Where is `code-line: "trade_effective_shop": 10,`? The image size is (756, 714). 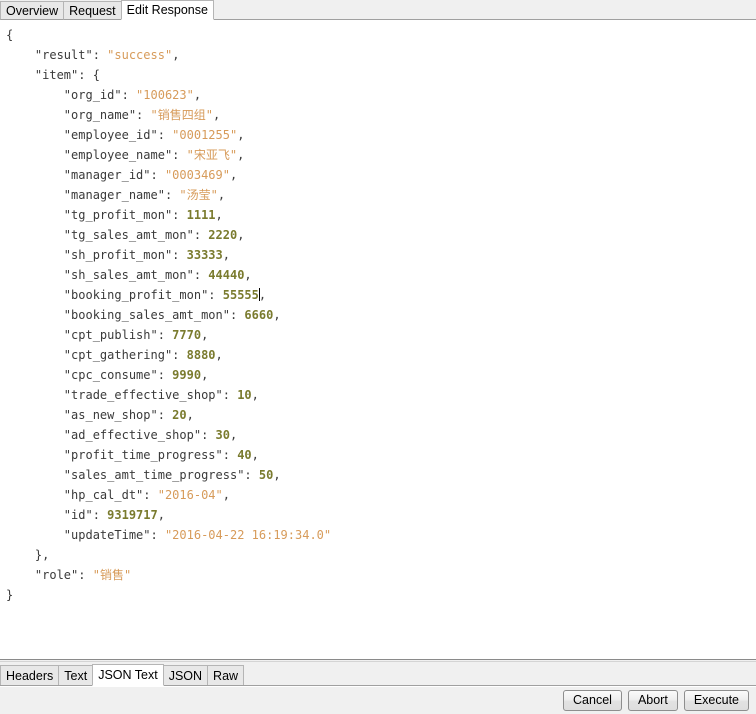 code-line: "trade_effective_shop": 10, is located at coordinates (381, 395).